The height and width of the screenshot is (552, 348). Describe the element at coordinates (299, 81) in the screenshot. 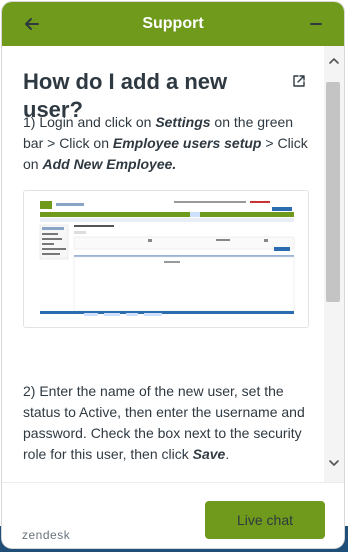

I see `external-link-icon` at that location.